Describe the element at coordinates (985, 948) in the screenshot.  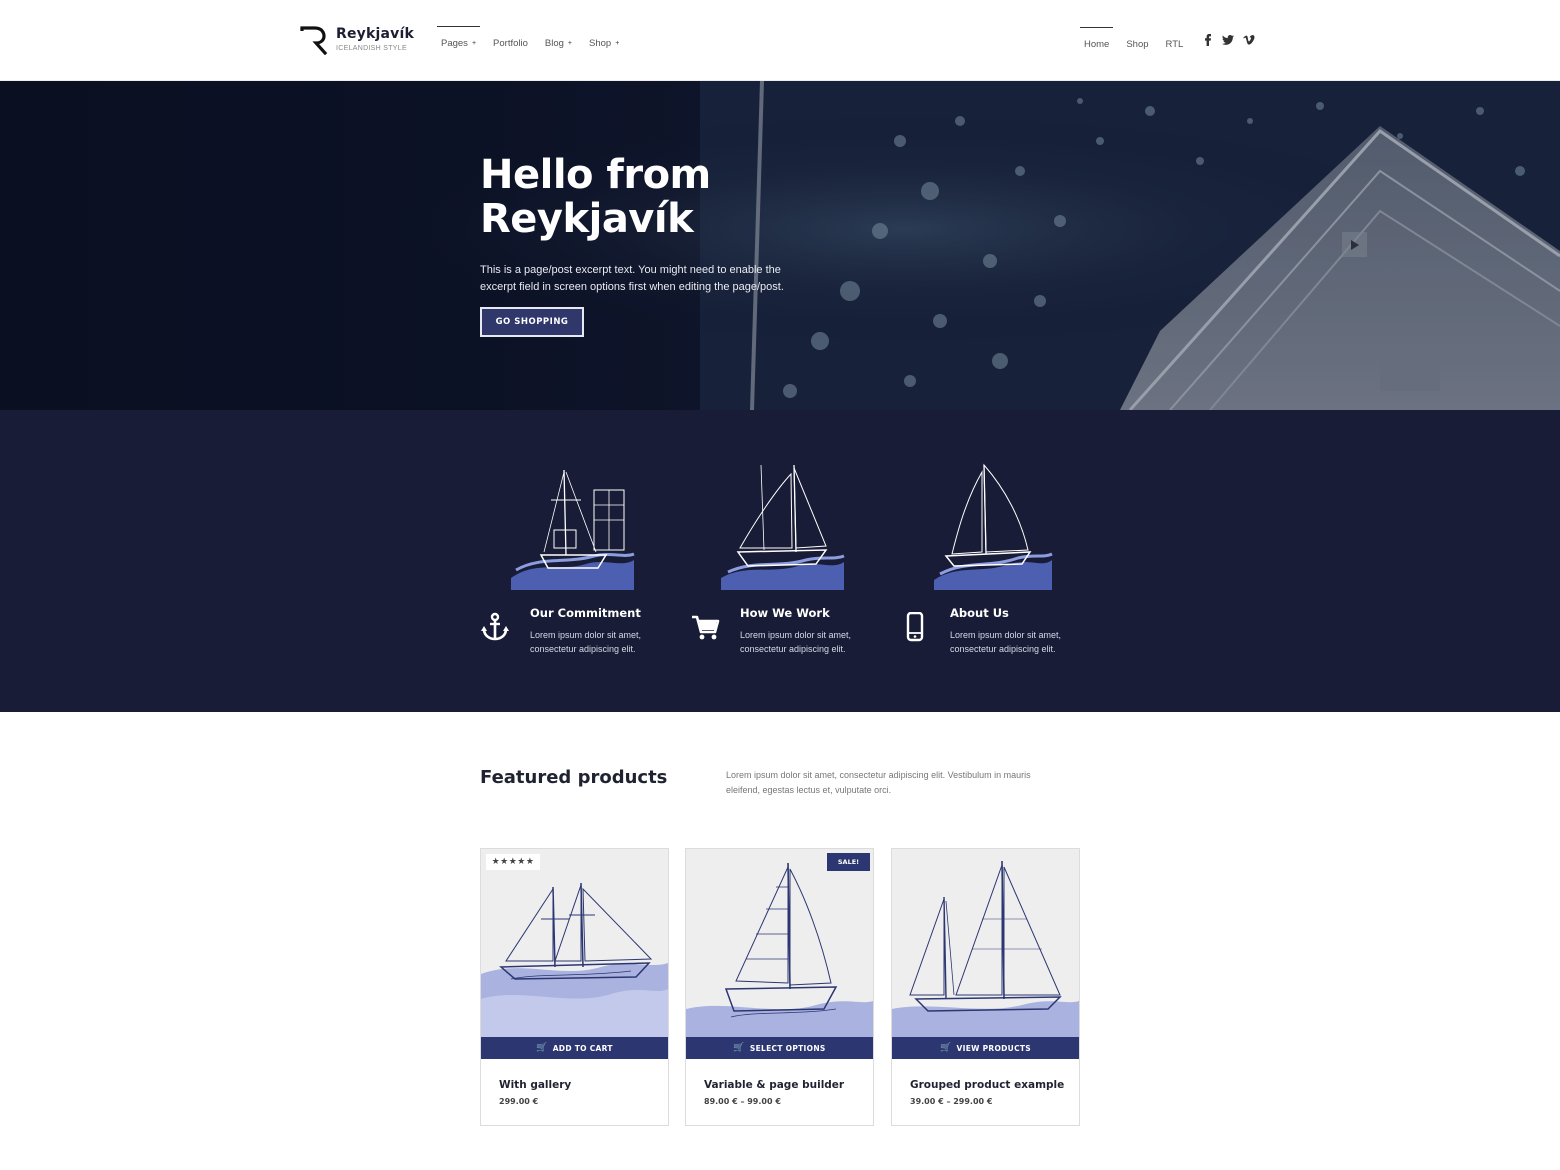
I see `ketch-illustration` at that location.